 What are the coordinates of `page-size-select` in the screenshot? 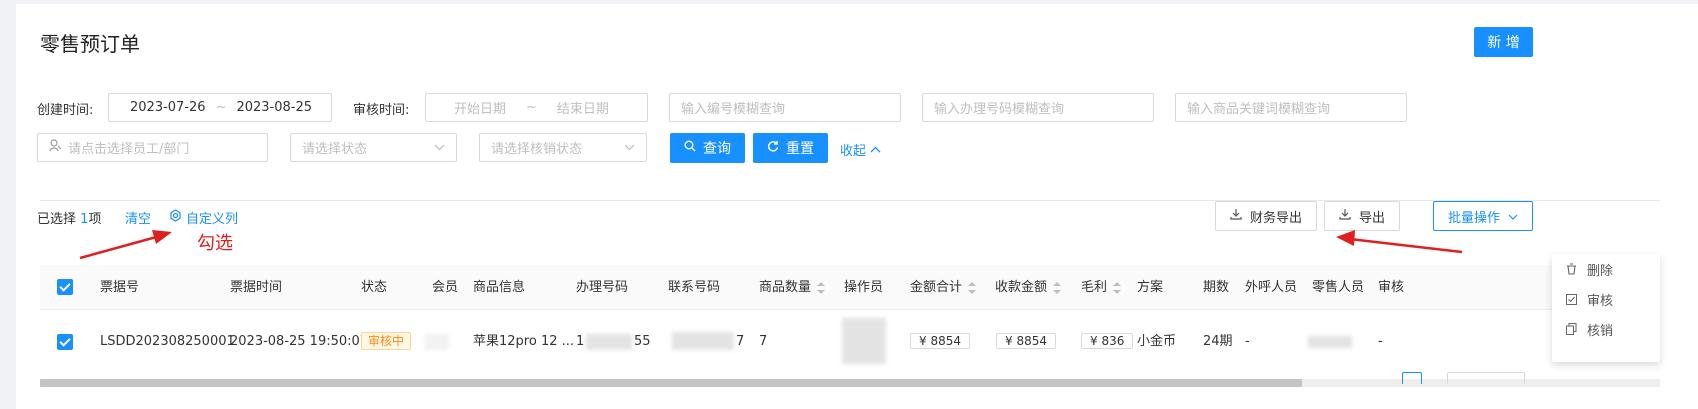 It's located at (1486, 378).